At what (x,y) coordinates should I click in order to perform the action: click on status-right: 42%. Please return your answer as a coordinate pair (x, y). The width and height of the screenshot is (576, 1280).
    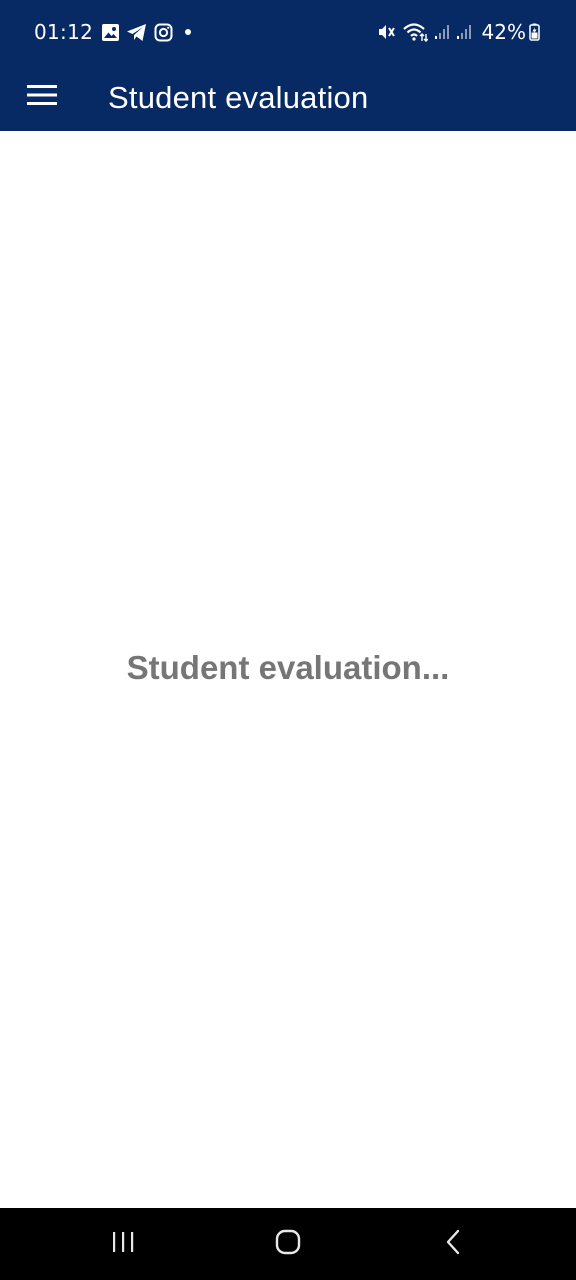
    Looking at the image, I should click on (461, 32).